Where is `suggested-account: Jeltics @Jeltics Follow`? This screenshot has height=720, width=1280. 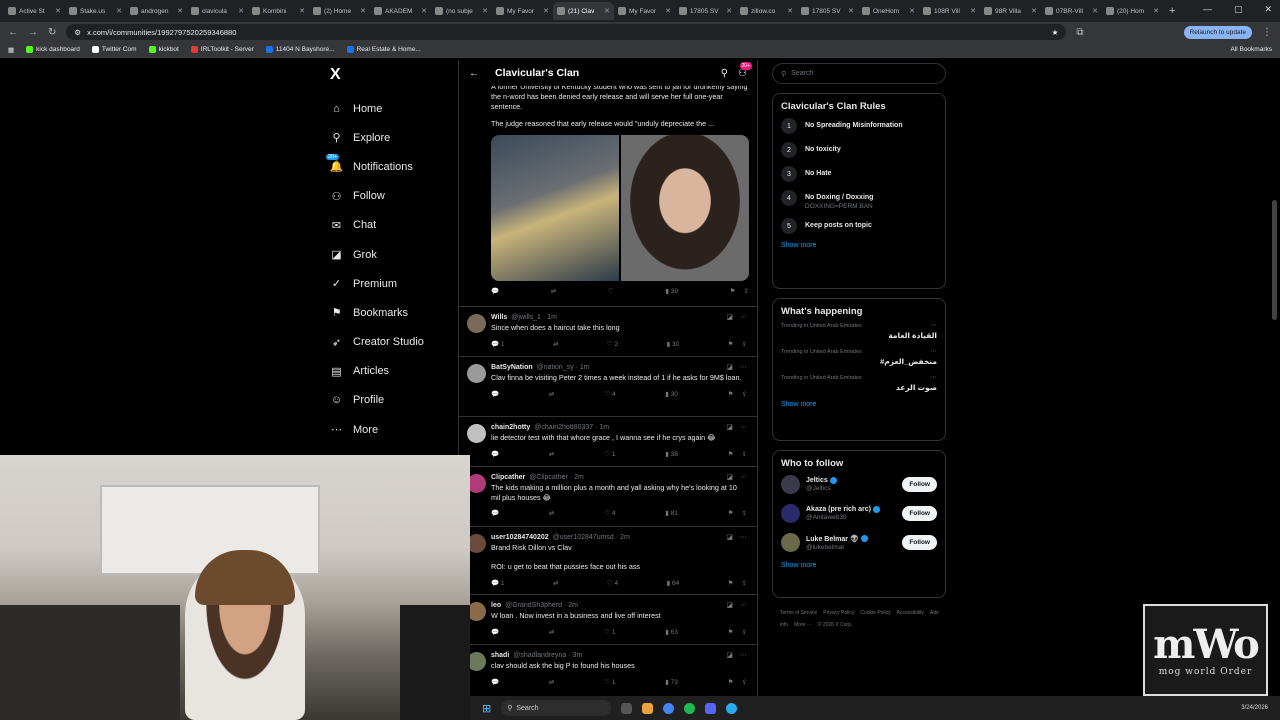
suggested-account: Jeltics @Jeltics Follow is located at coordinates (859, 484).